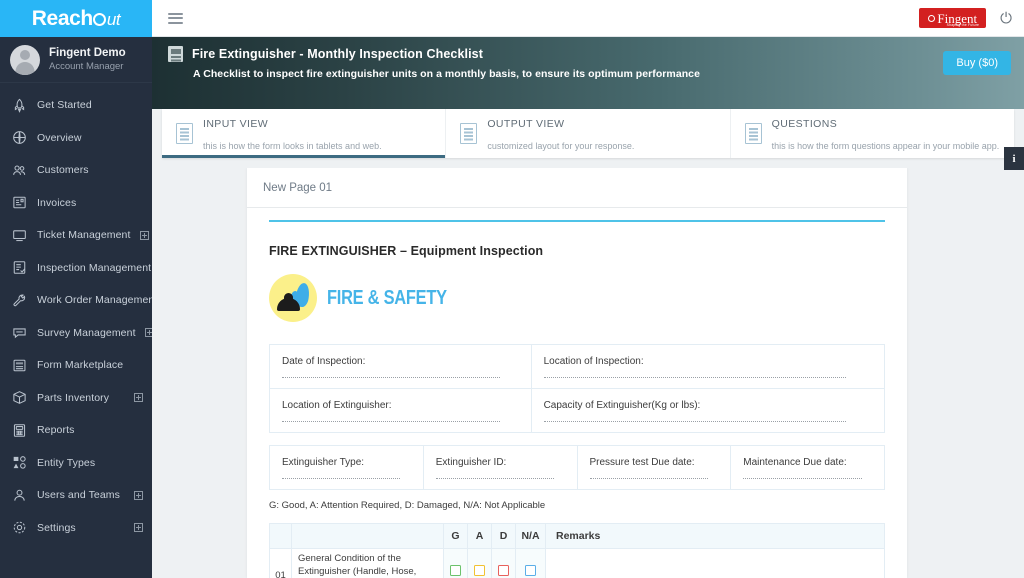  What do you see at coordinates (113, 19) in the screenshot?
I see `brand-name-last: ut` at bounding box center [113, 19].